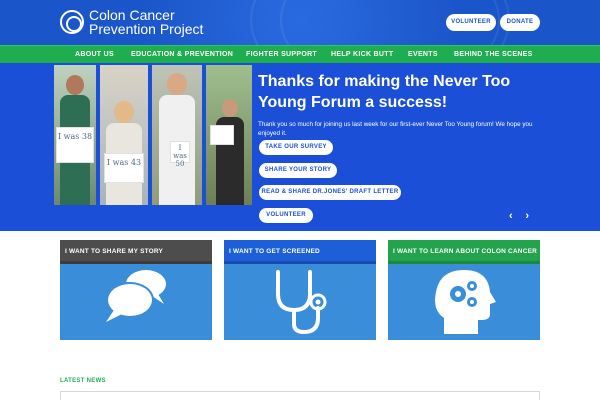  I want to click on card-get-screened: I WANT TO GET SCREENED, so click(300, 290).